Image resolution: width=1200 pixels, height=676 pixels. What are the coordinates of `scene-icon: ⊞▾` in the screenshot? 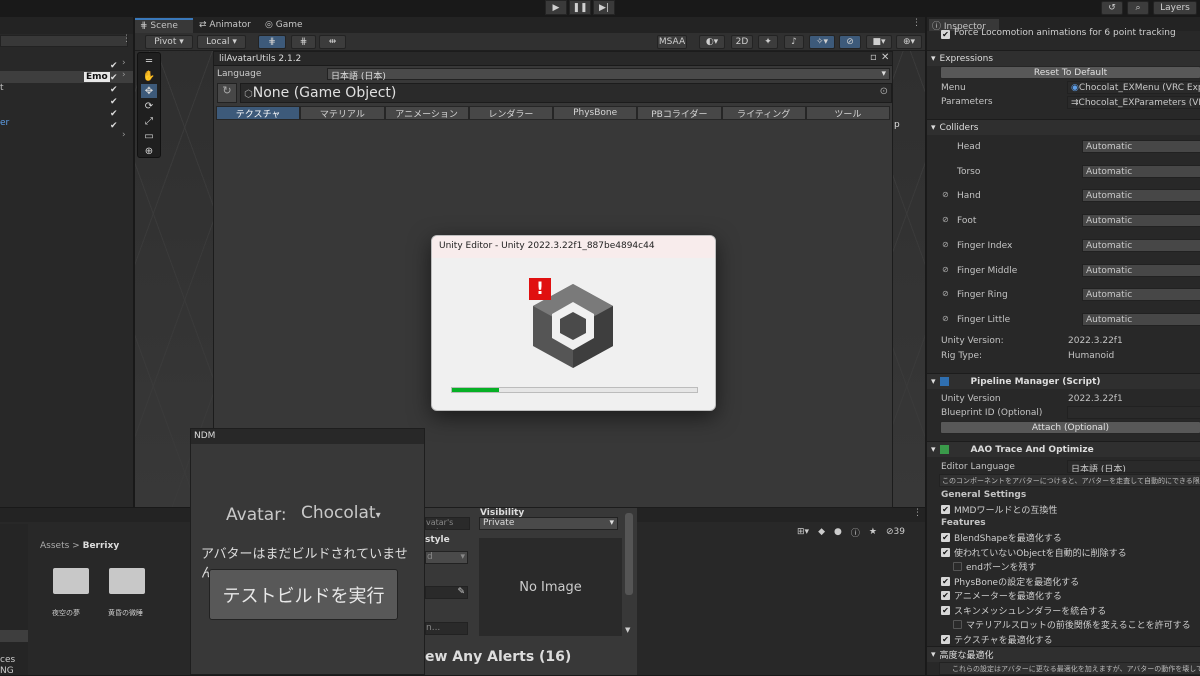 It's located at (803, 532).